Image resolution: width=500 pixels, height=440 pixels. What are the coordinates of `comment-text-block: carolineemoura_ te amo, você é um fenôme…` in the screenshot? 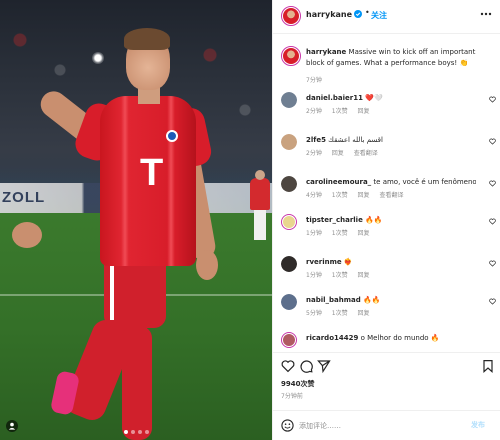 It's located at (391, 182).